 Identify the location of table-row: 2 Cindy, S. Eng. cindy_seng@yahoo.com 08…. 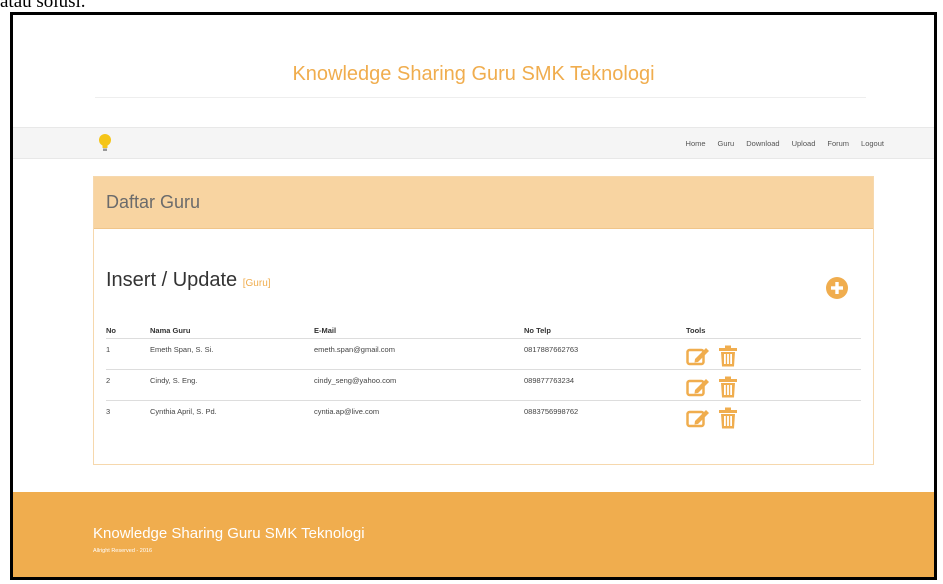
(483, 385).